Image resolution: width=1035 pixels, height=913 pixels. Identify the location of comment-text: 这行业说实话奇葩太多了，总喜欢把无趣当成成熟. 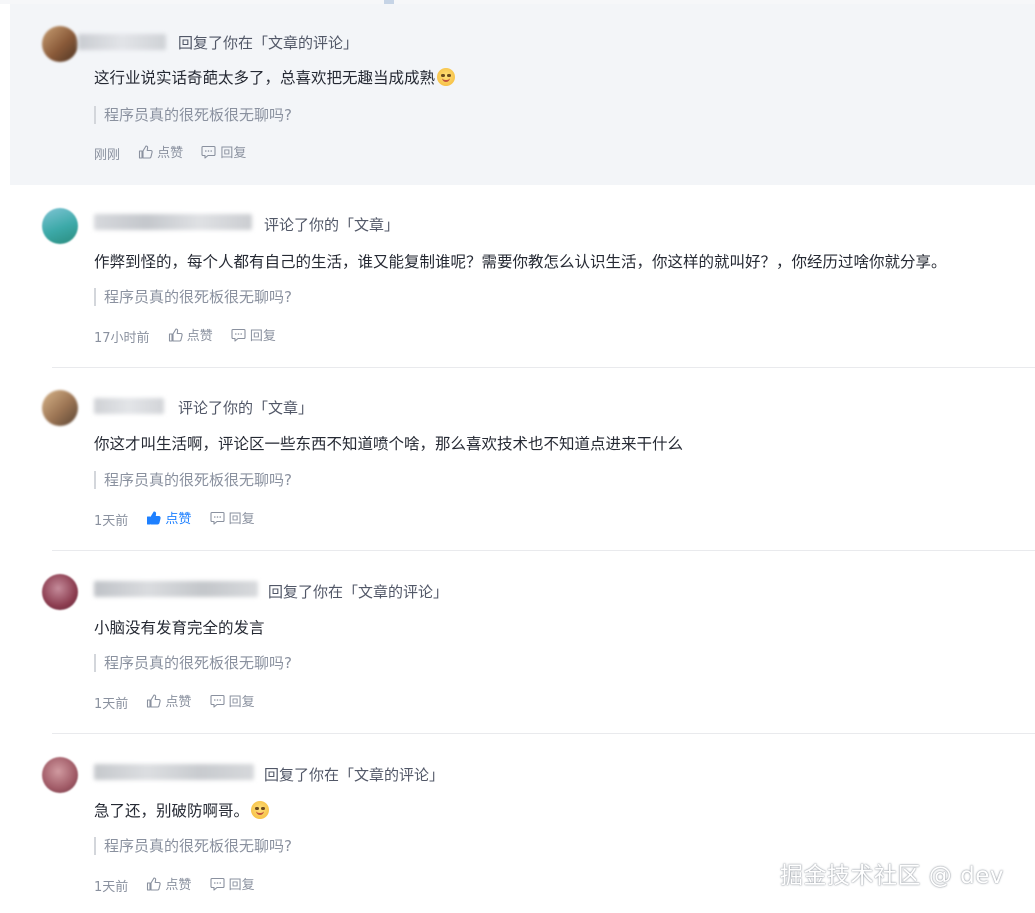
(265, 78).